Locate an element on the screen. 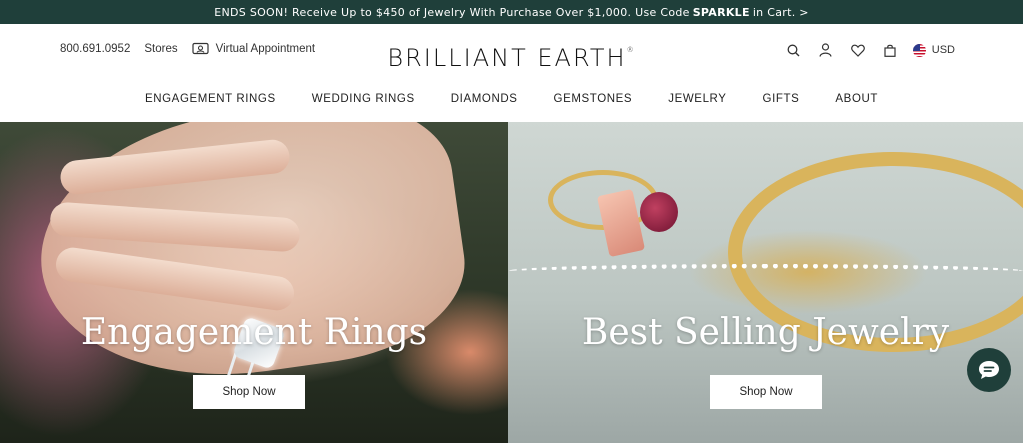 Image resolution: width=1023 pixels, height=443 pixels. nav-gifts: GIFTS is located at coordinates (781, 99).